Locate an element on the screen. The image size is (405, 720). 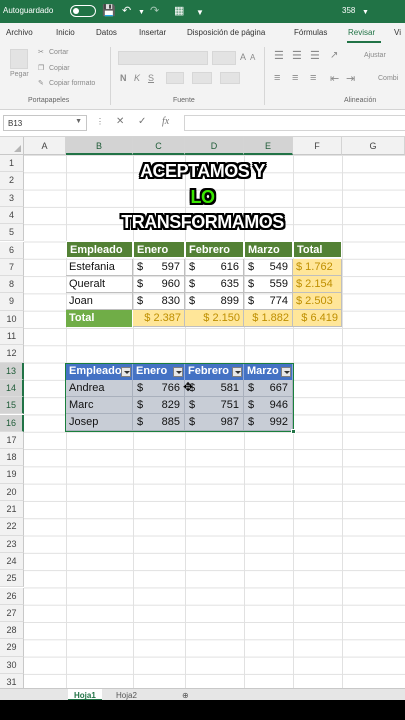
table-cell-total: $ 2.503 is located at coordinates (317, 302).